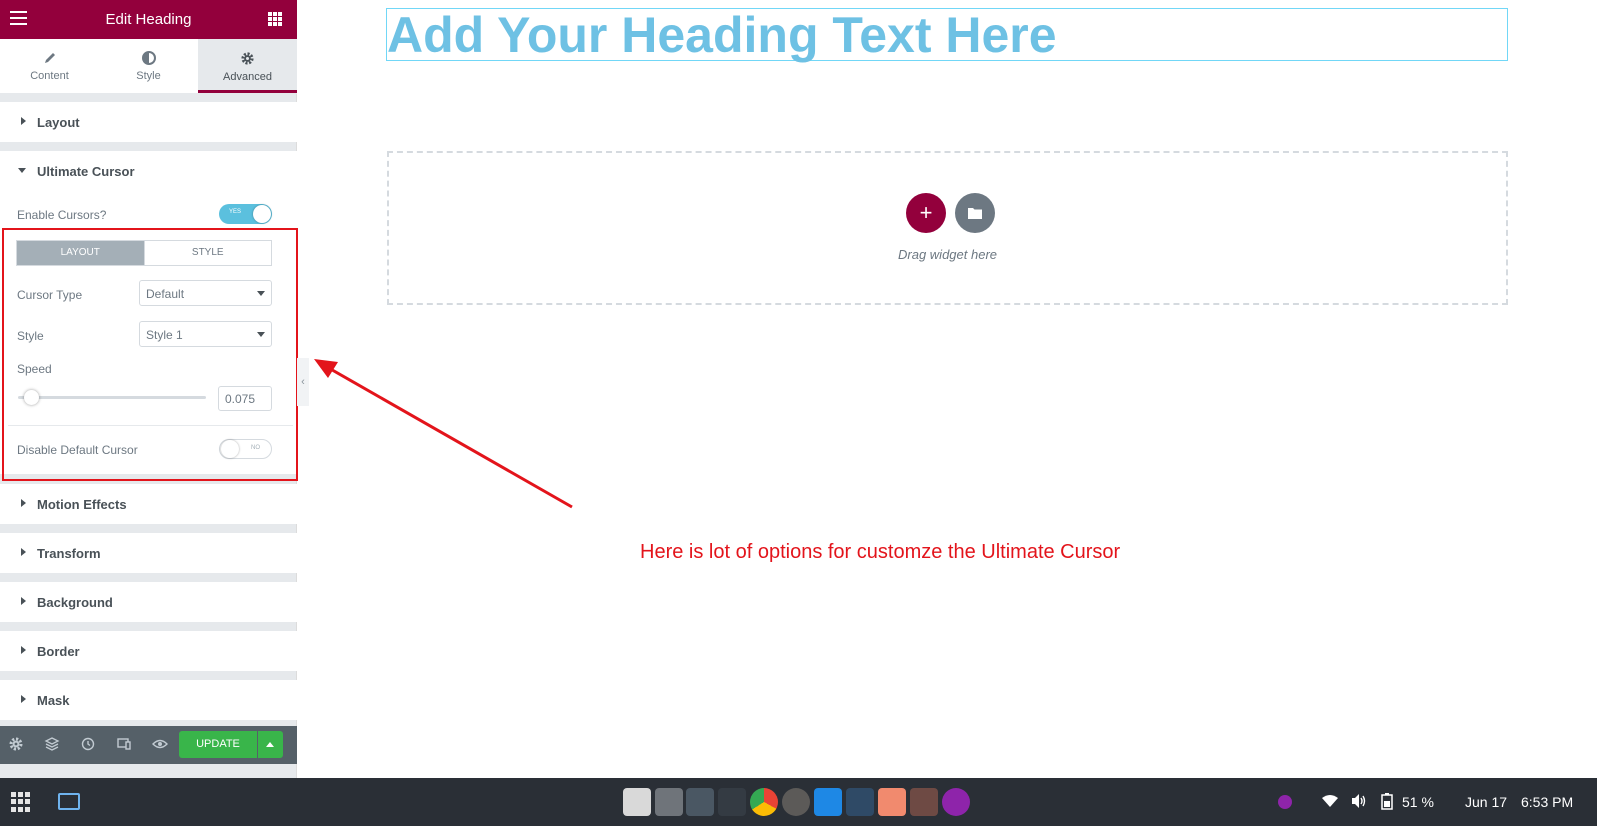  I want to click on caret-up-icon, so click(270, 744).